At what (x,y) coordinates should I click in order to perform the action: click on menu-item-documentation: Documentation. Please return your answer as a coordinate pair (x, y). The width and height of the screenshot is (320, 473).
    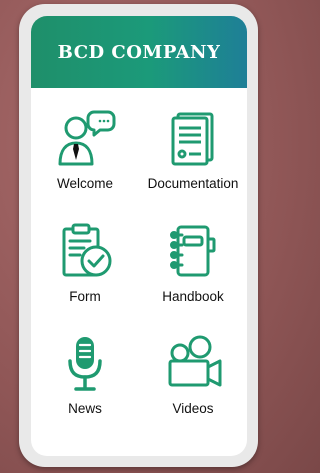
    Looking at the image, I should click on (193, 149).